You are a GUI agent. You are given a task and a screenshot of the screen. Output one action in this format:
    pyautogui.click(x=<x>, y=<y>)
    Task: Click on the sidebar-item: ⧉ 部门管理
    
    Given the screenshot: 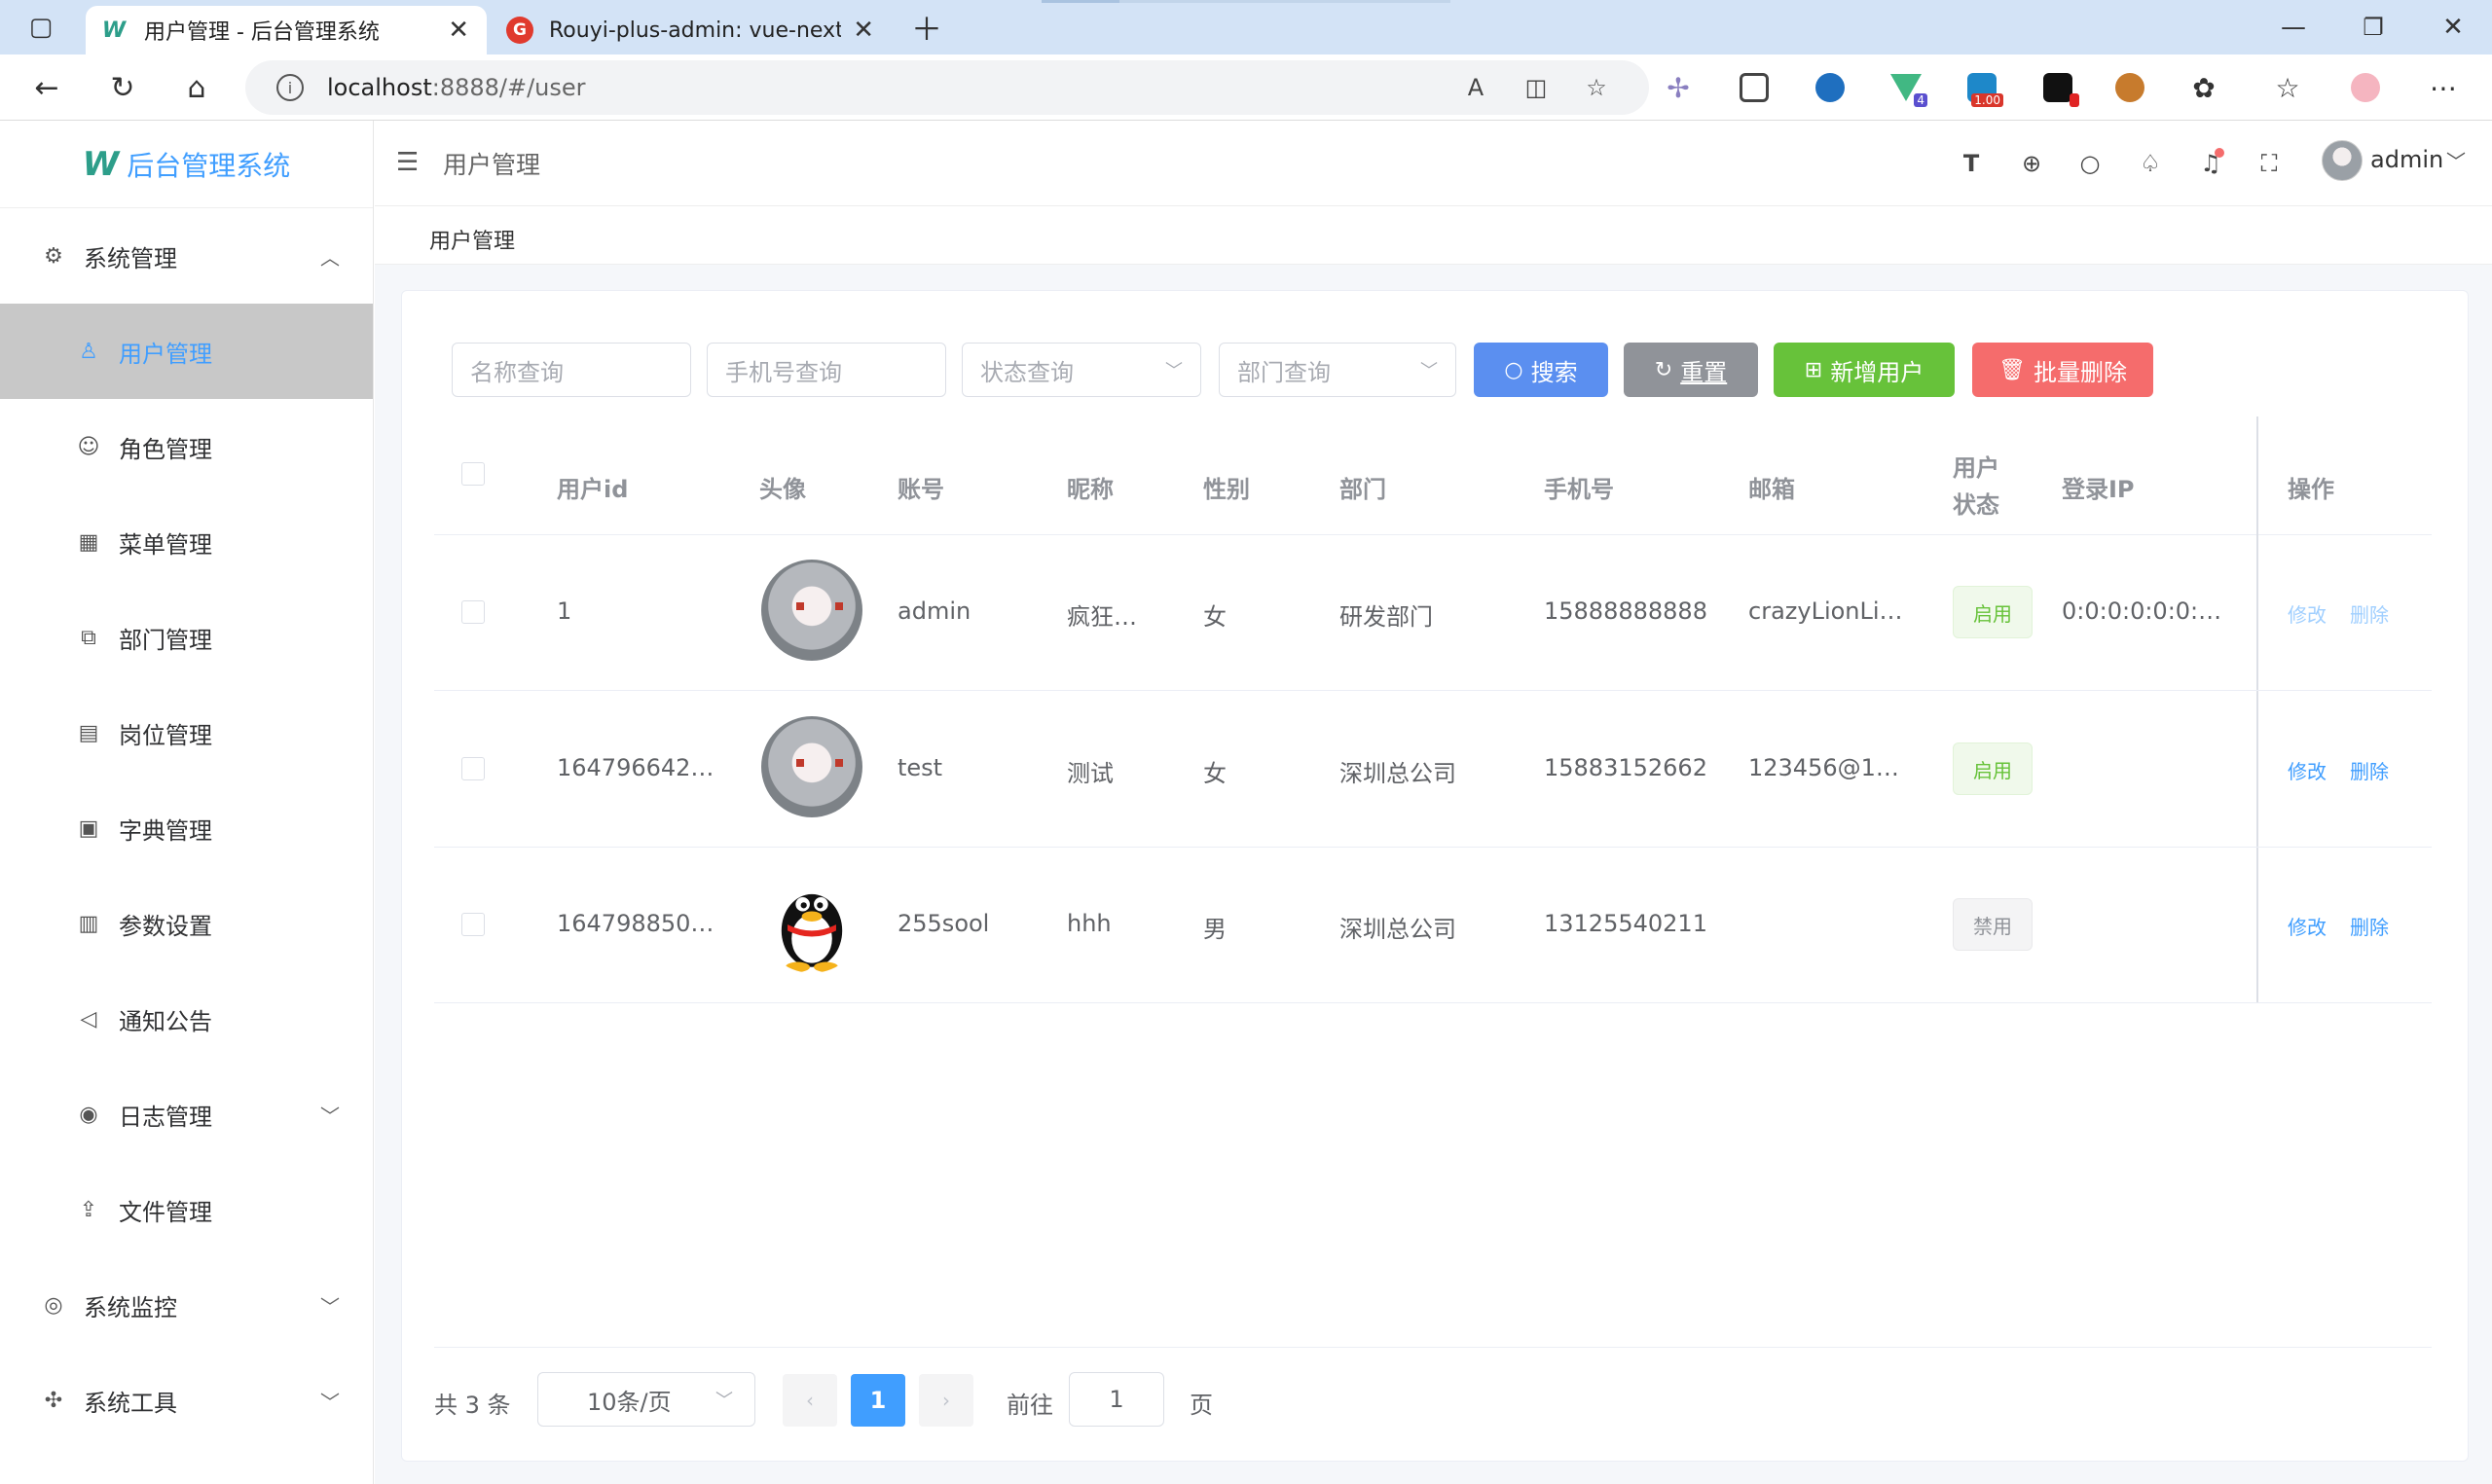 What is the action you would take?
    pyautogui.click(x=186, y=637)
    